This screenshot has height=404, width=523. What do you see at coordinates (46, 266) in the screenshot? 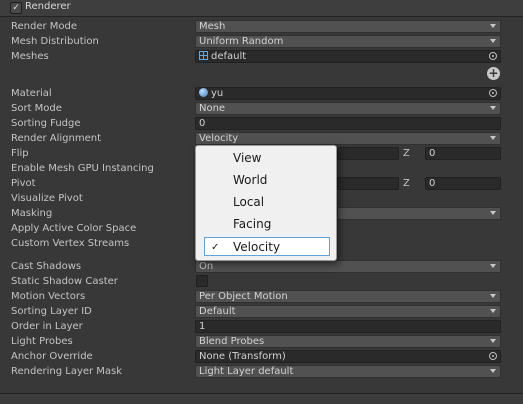
I see `cast-shadows-label: Cast Shadows` at bounding box center [46, 266].